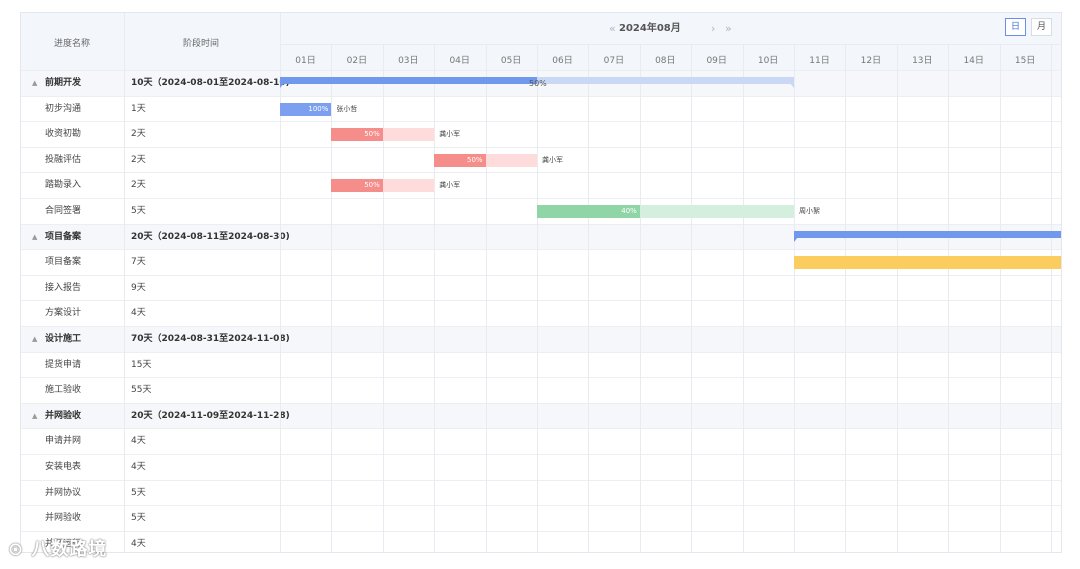 The height and width of the screenshot is (569, 1080). What do you see at coordinates (614, 61) in the screenshot?
I see `day-header-7: 07日` at bounding box center [614, 61].